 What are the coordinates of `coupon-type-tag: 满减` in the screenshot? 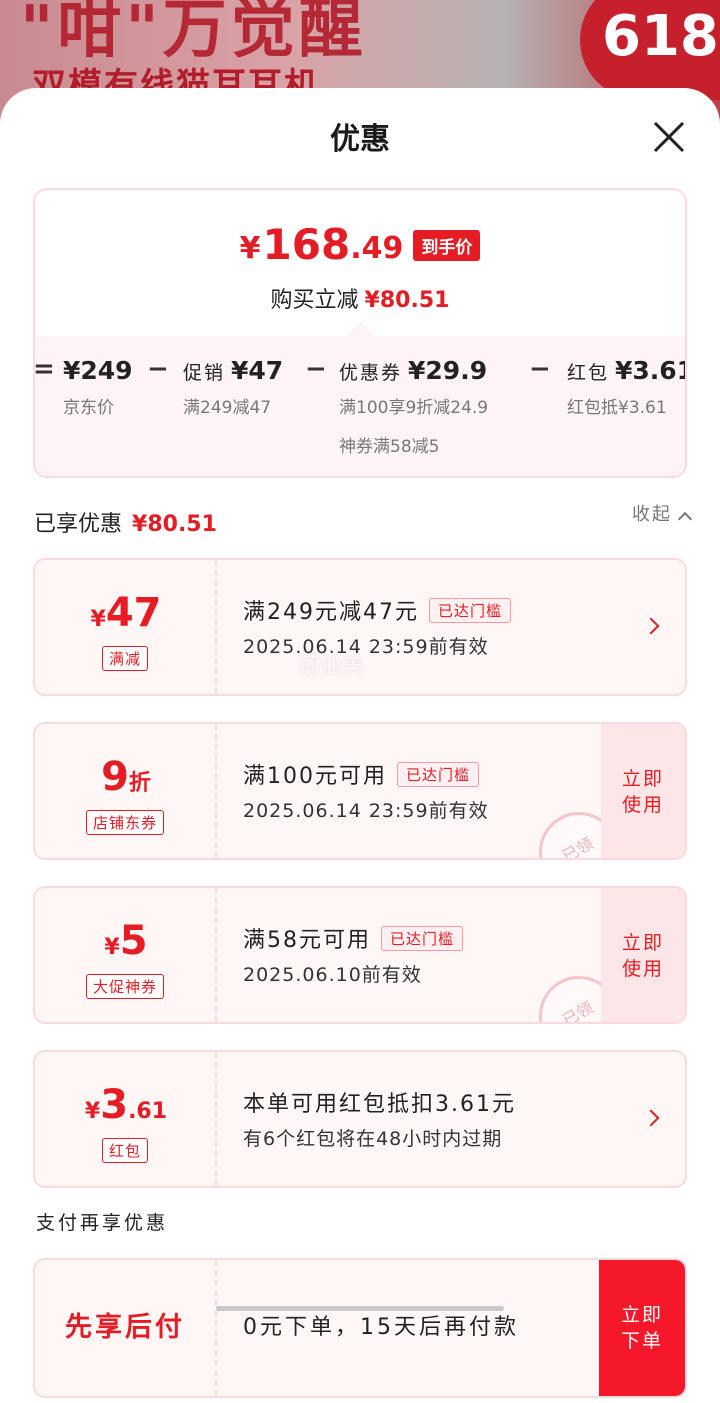 It's located at (125, 658).